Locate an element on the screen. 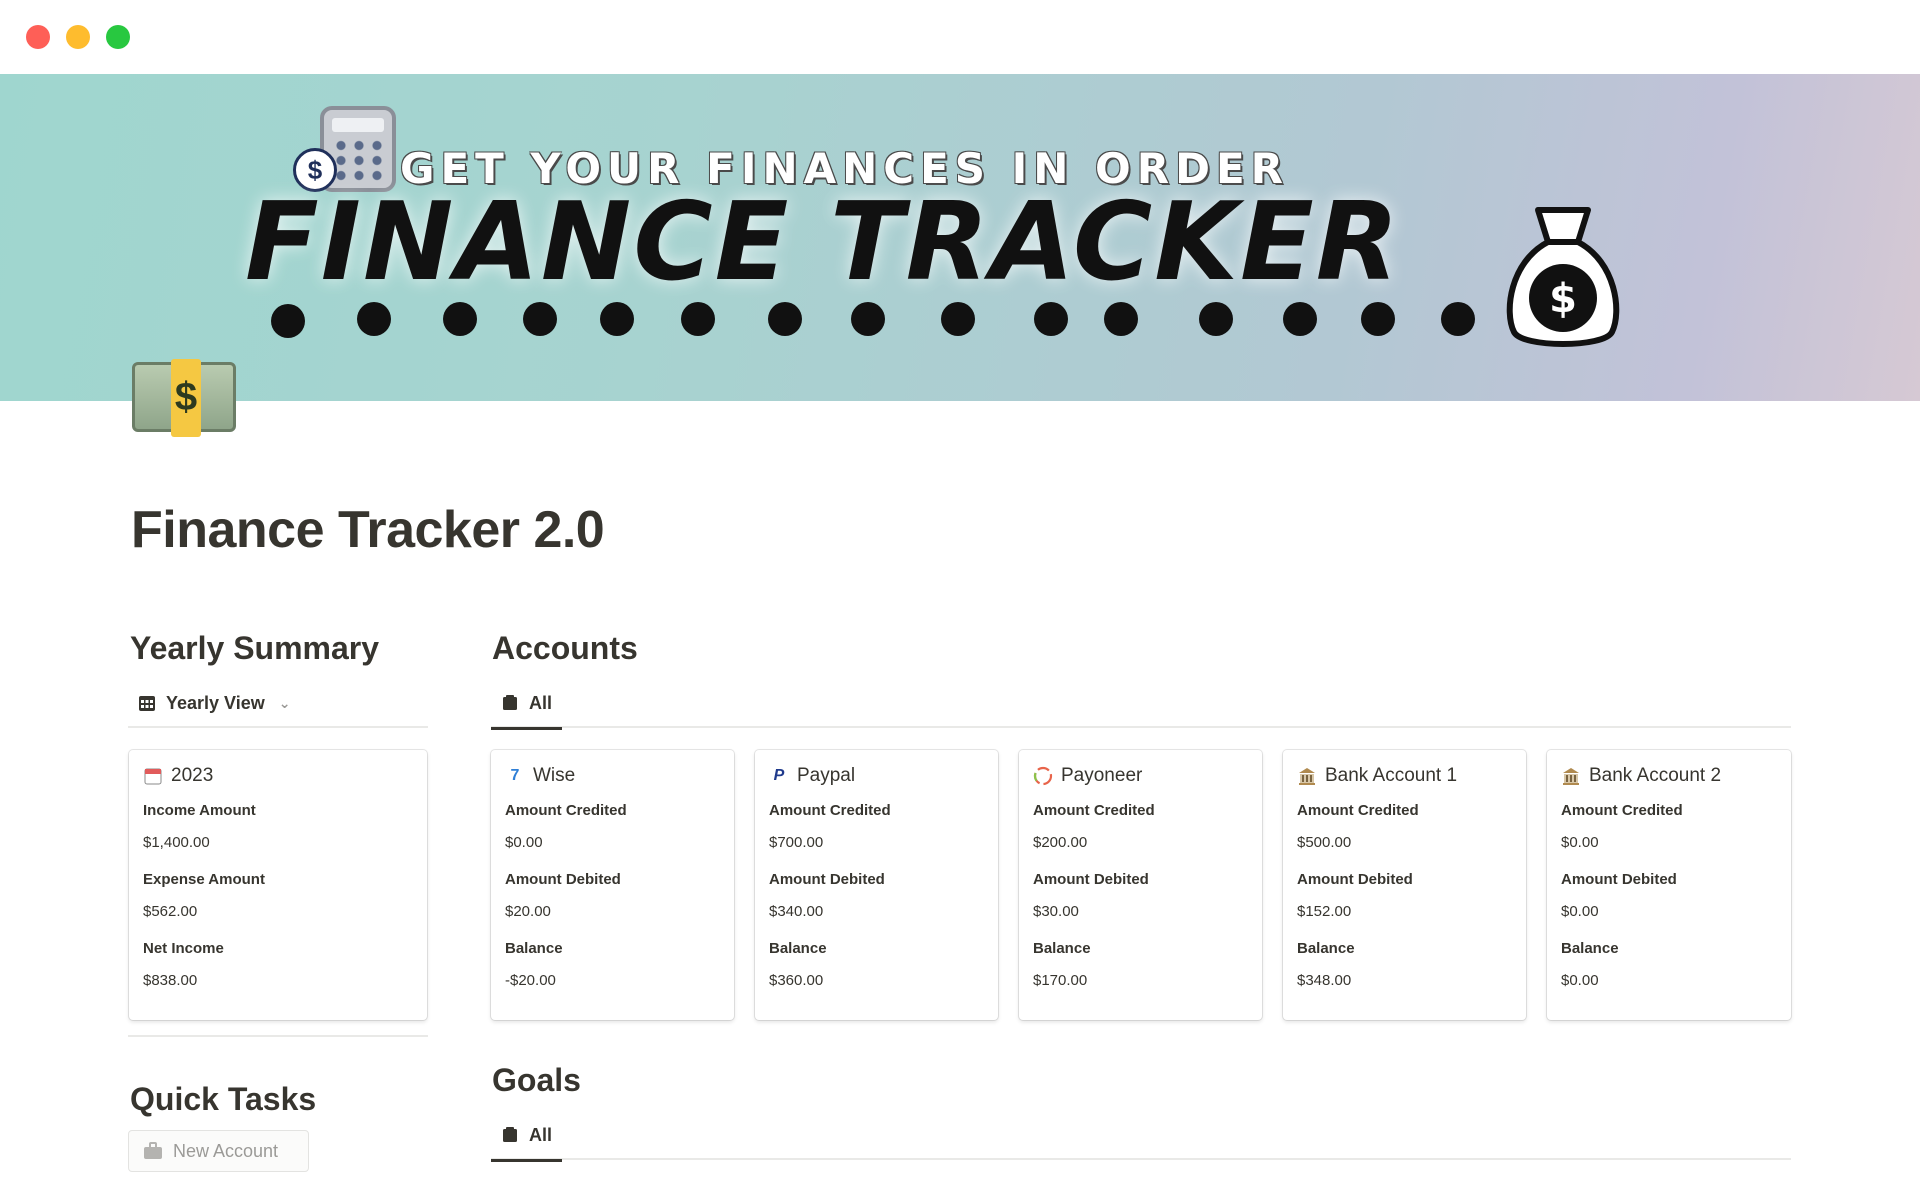 The width and height of the screenshot is (1920, 1200). payoneer-icon is located at coordinates (1043, 776).